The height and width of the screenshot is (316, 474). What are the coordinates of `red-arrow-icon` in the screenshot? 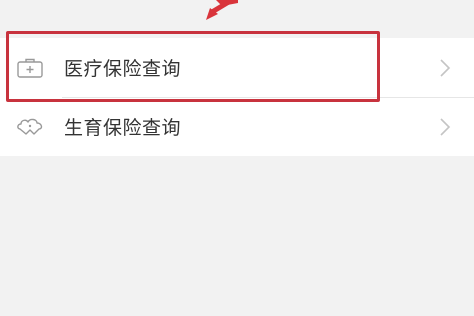 It's located at (222, 10).